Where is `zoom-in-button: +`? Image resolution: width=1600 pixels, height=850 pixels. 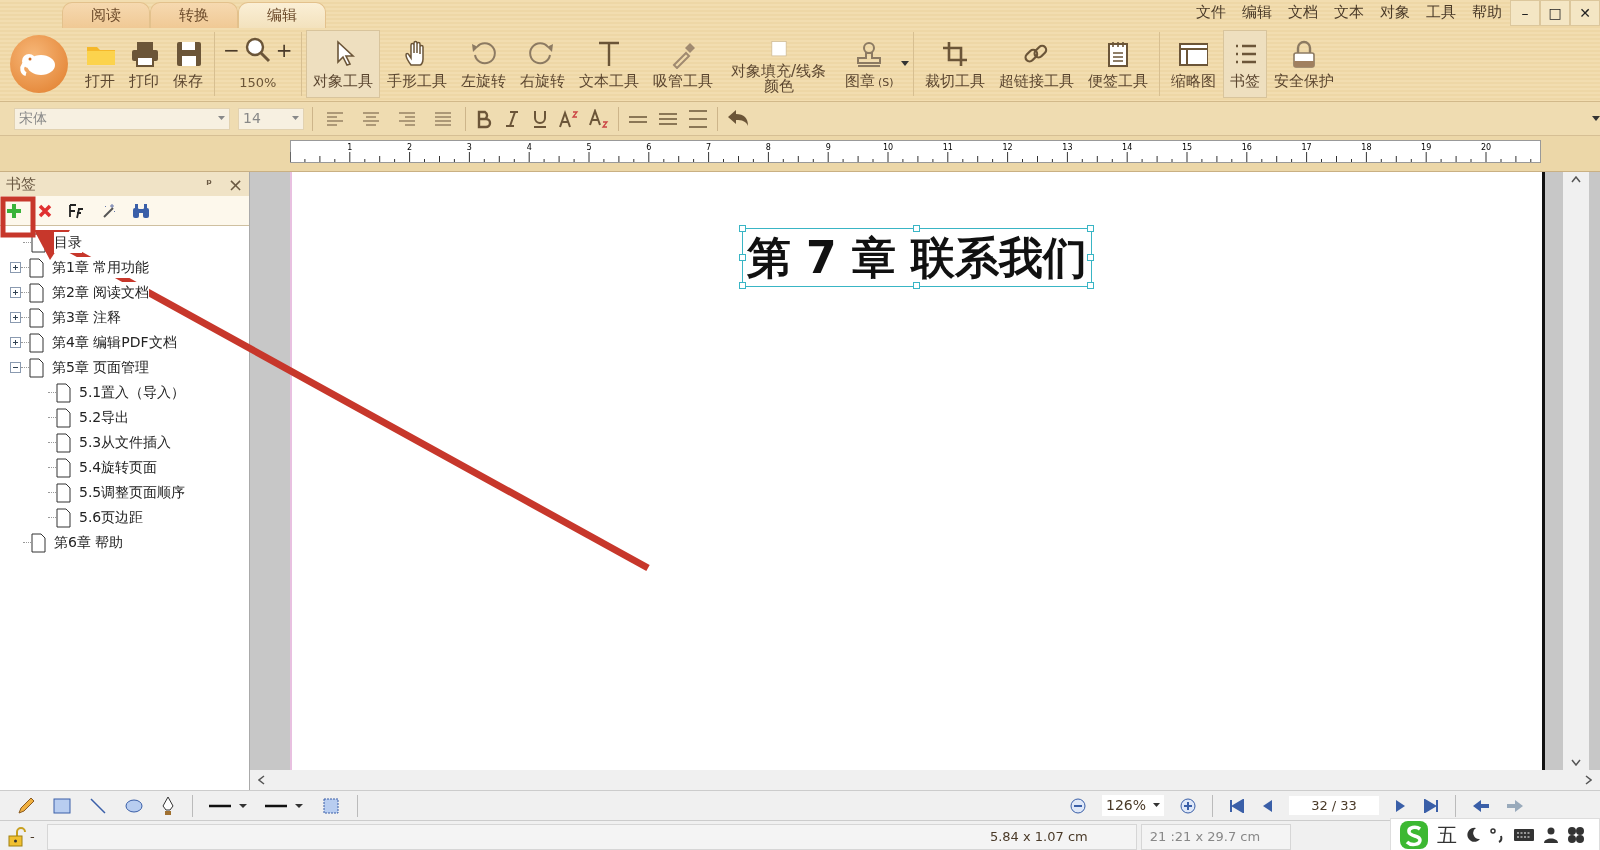
zoom-in-button: + is located at coordinates (284, 50).